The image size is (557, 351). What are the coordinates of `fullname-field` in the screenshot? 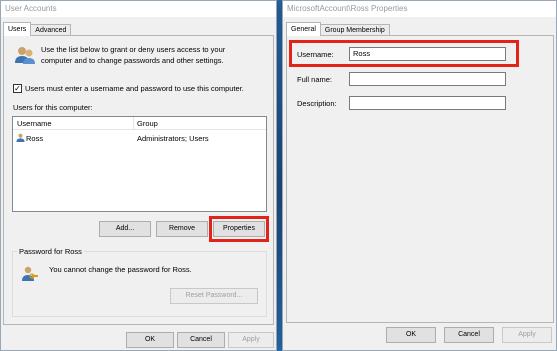 It's located at (427, 79).